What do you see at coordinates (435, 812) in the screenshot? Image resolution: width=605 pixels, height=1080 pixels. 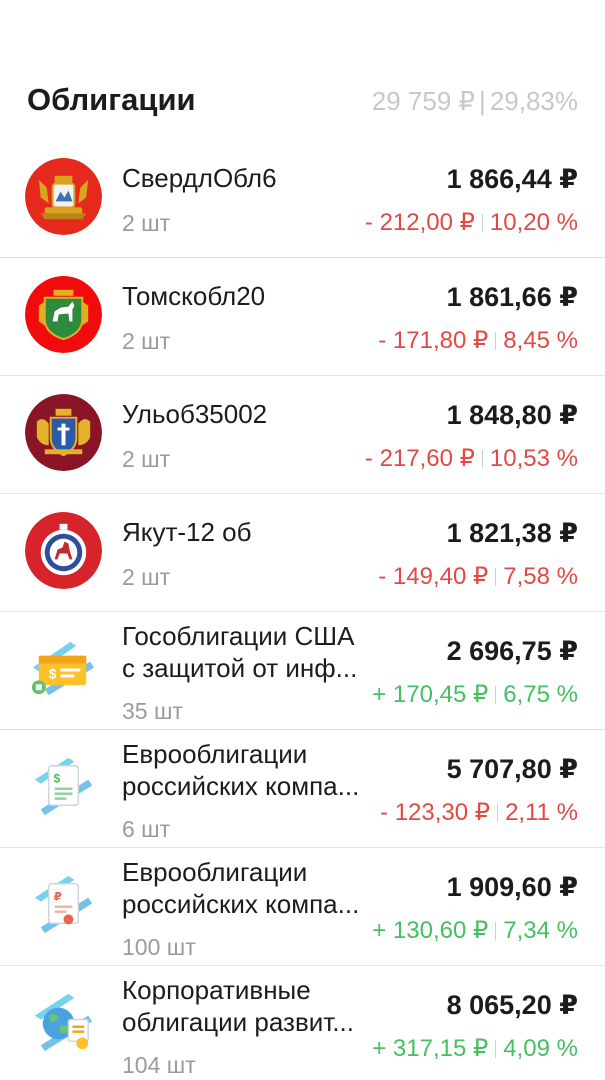 I see `change-amount: - 123,30 ₽` at bounding box center [435, 812].